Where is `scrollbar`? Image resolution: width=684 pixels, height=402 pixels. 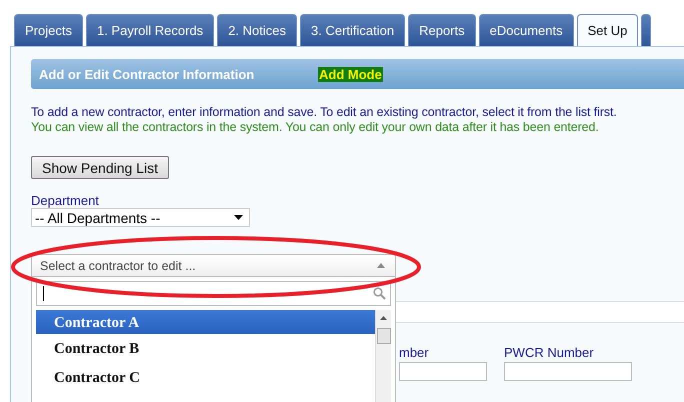
scrollbar is located at coordinates (383, 356).